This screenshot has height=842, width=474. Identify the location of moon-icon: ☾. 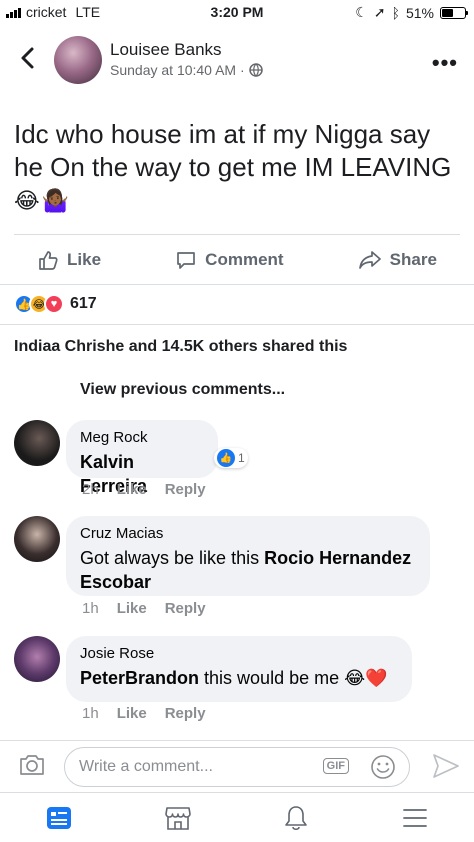
(361, 12).